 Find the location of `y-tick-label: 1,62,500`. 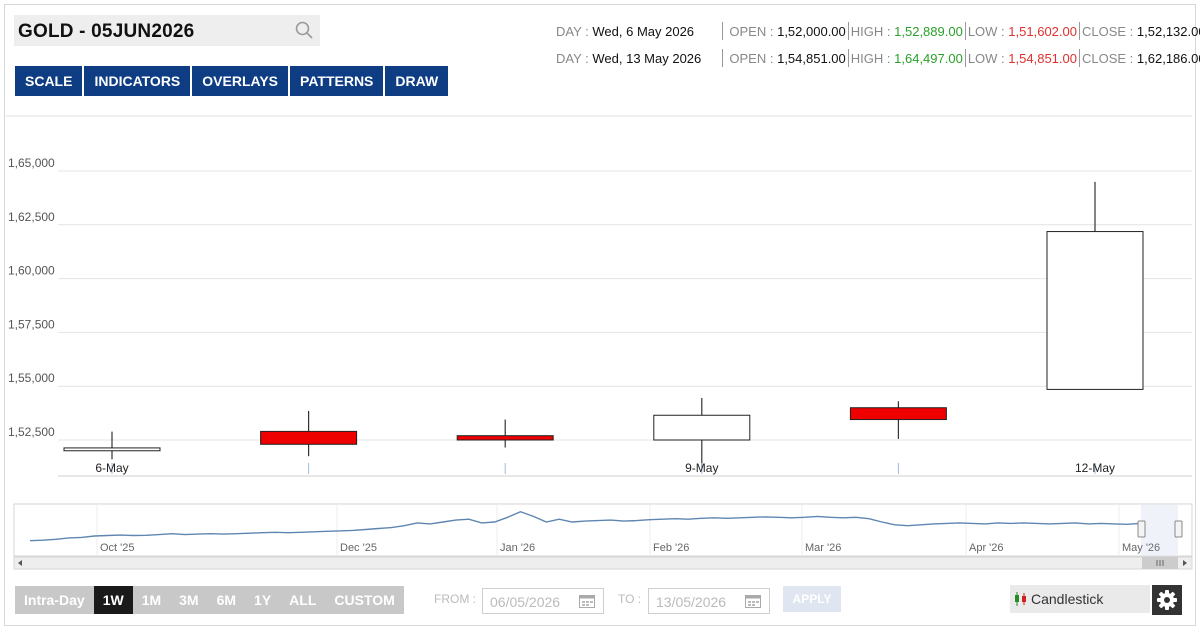

y-tick-label: 1,62,500 is located at coordinates (31, 217).